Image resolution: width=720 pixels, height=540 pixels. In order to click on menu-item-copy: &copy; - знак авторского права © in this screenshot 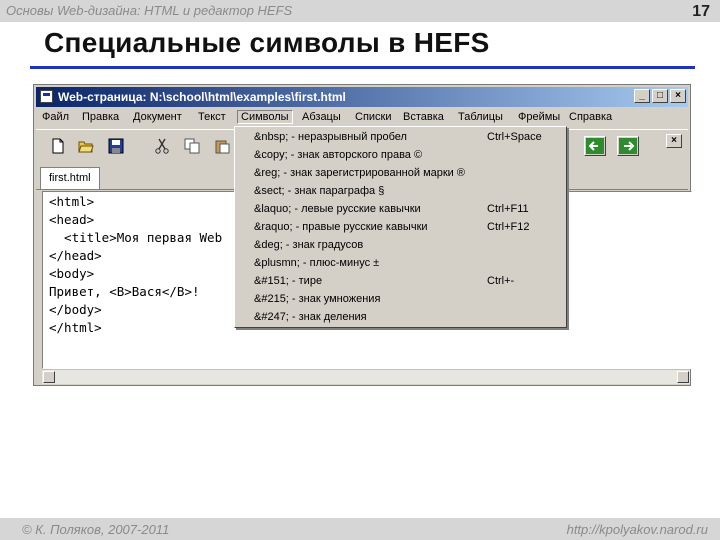, I will do `click(400, 156)`.